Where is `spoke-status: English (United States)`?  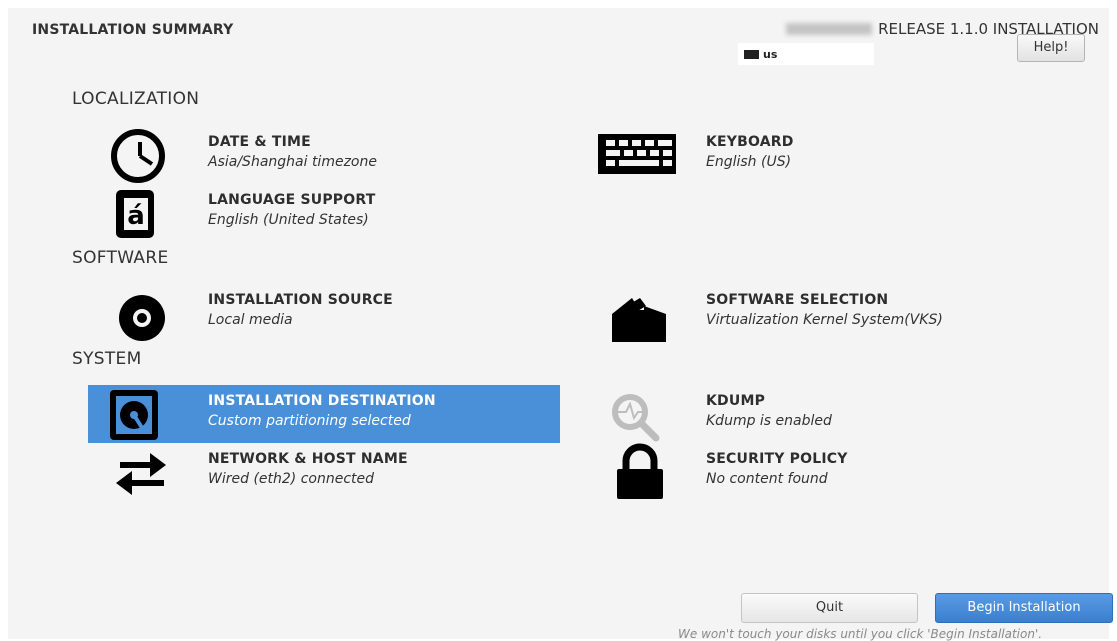
spoke-status: English (United States) is located at coordinates (288, 220).